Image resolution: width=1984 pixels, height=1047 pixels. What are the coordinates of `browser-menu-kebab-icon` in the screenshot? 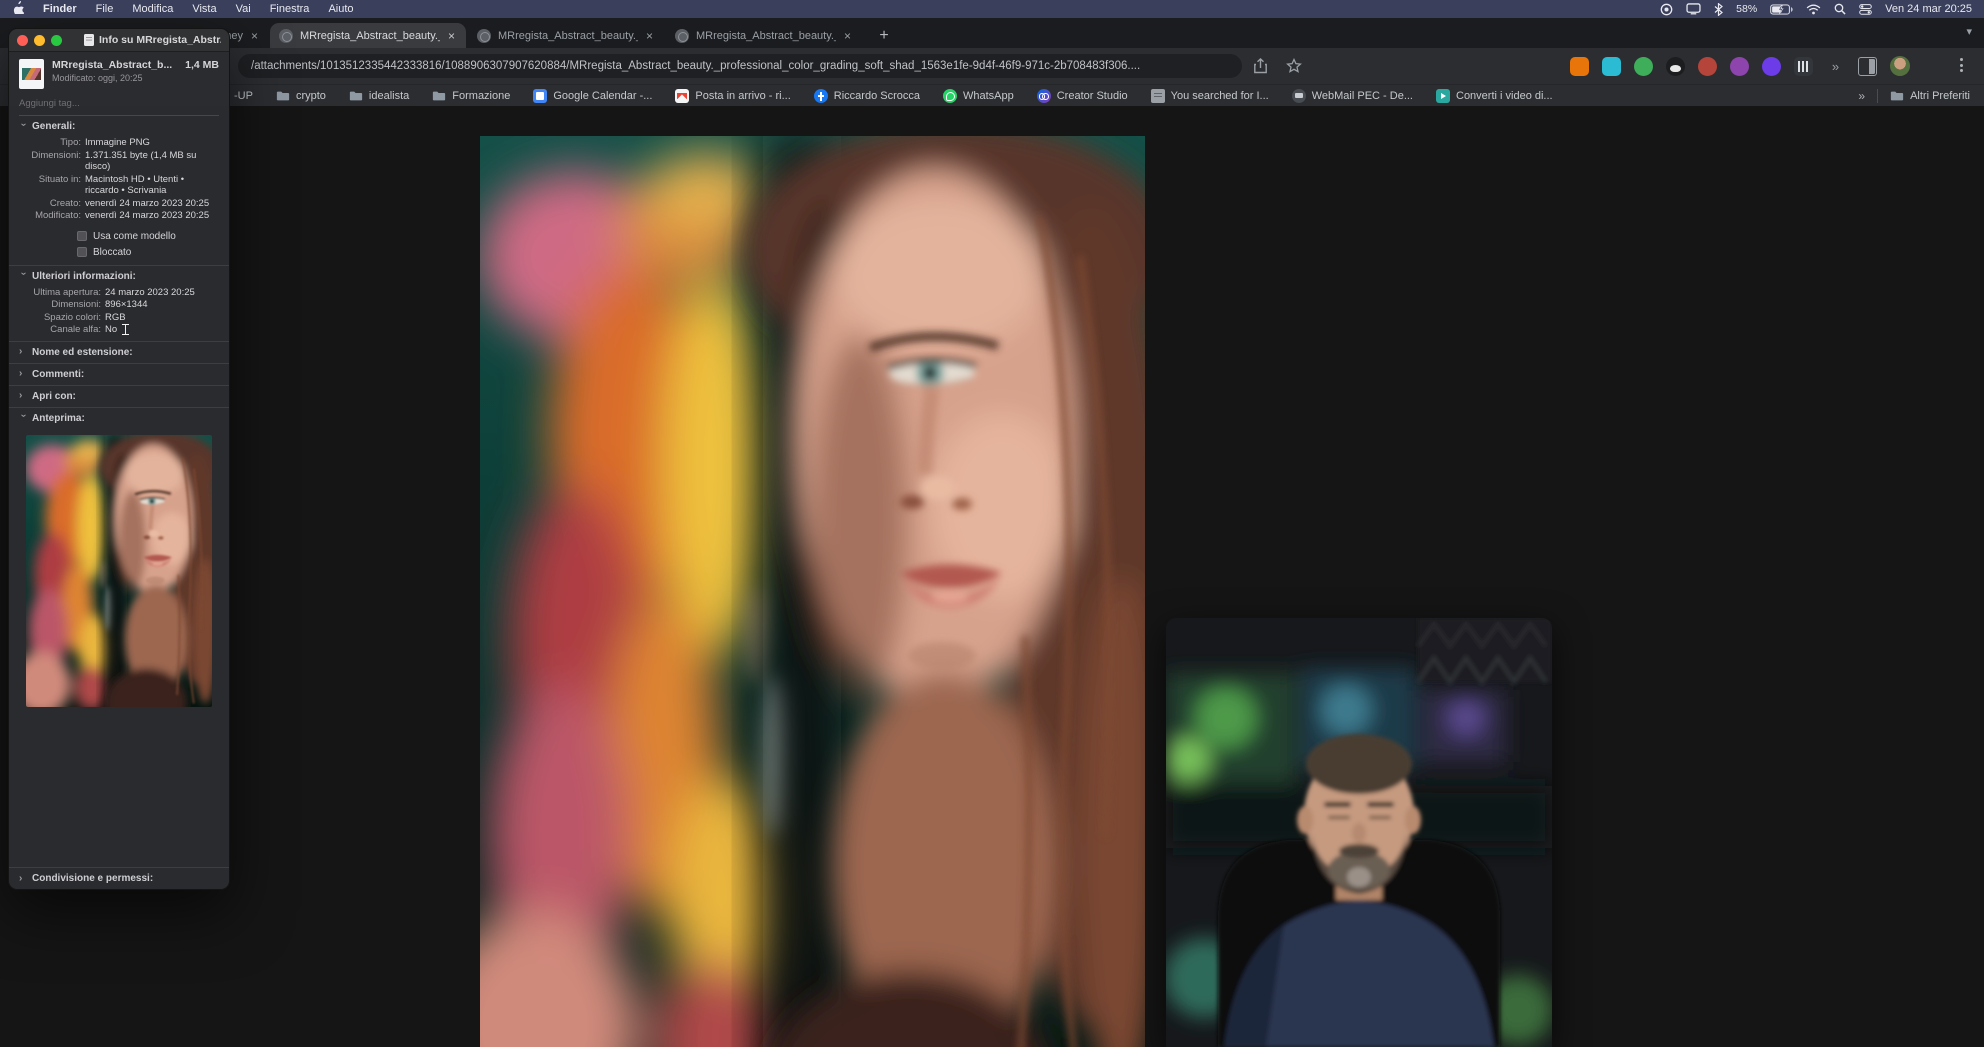 It's located at (1962, 65).